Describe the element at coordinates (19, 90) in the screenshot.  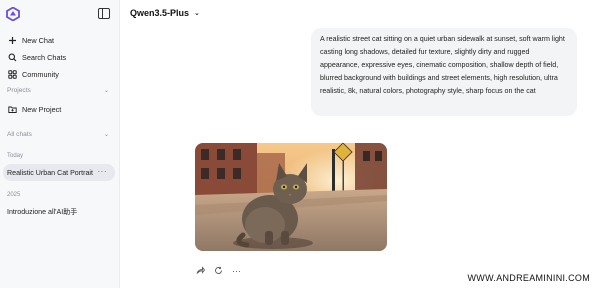
I see `projects-label: Projects` at that location.